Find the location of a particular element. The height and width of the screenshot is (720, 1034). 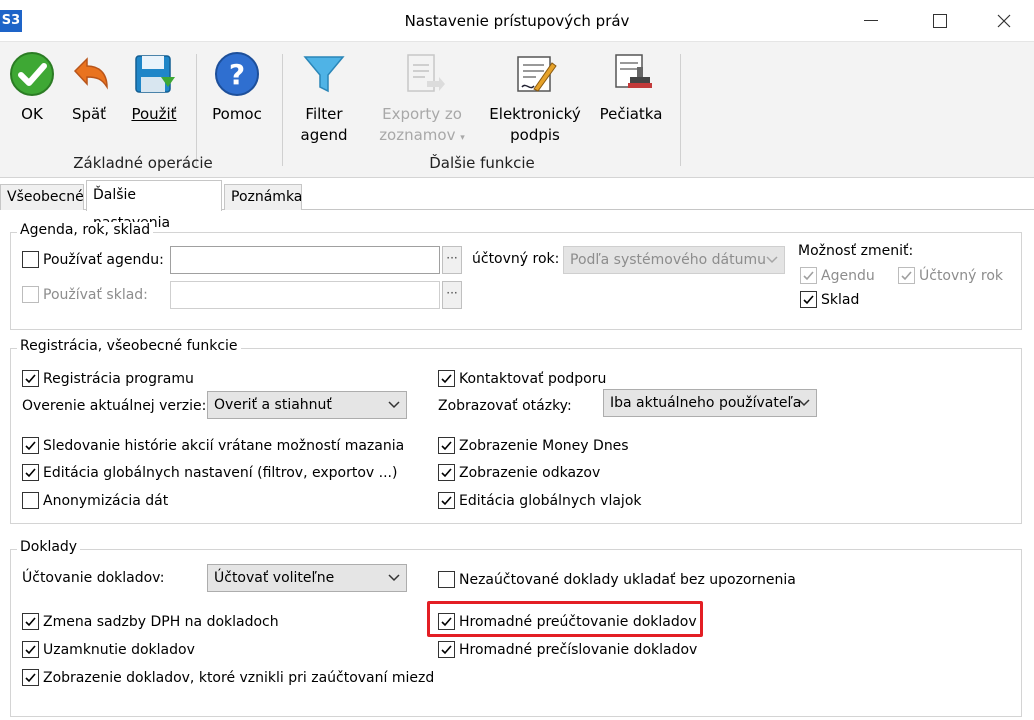

close-button is located at coordinates (1004, 21).